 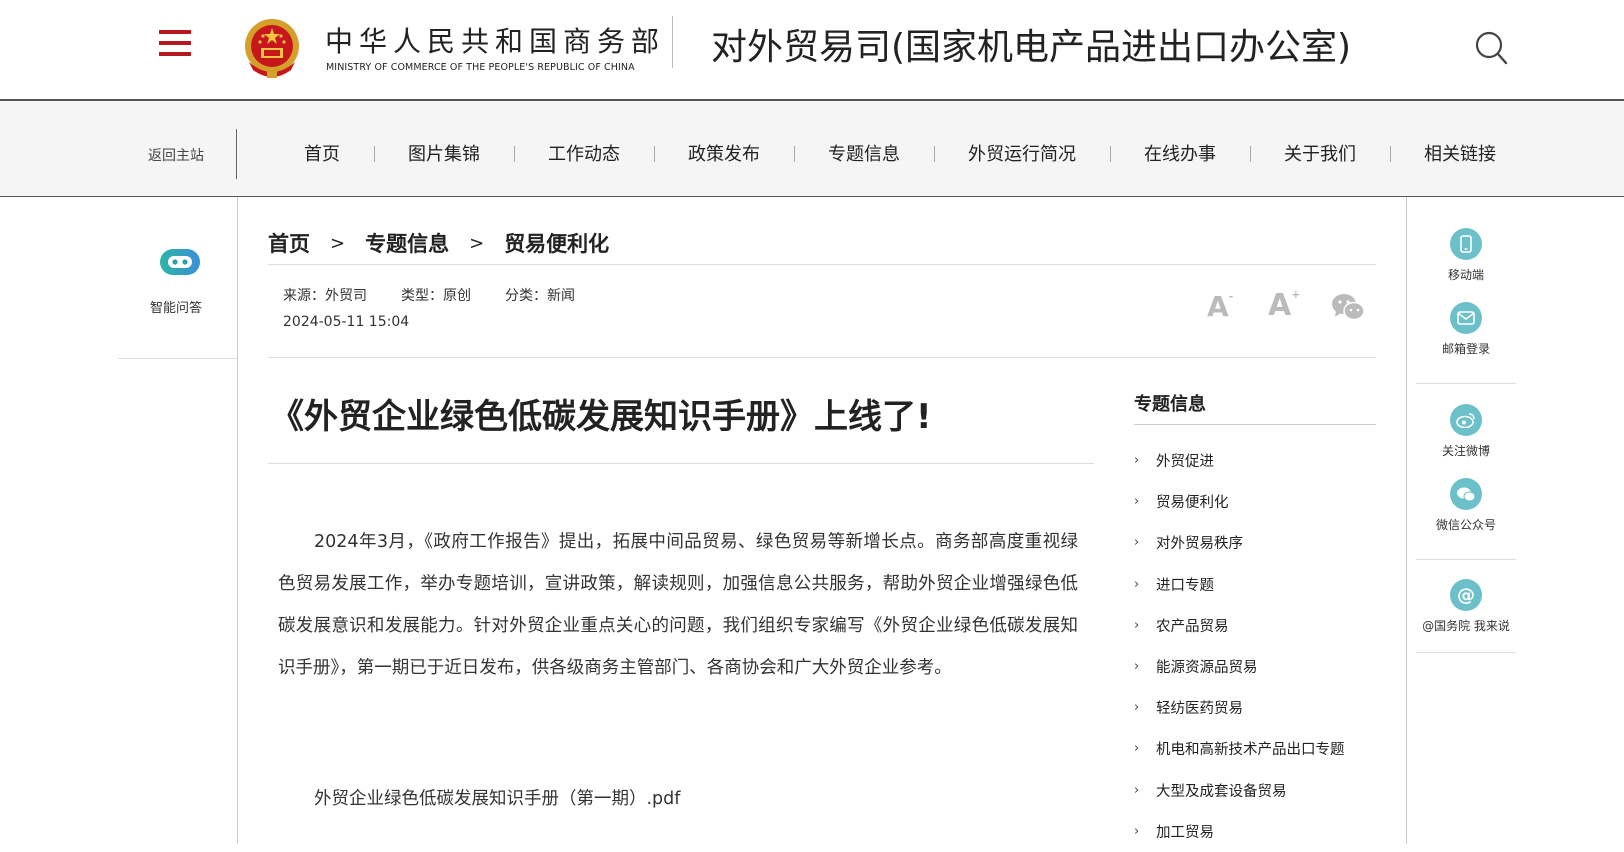 I want to click on topic-item: › 贸易便利化, so click(x=1239, y=501).